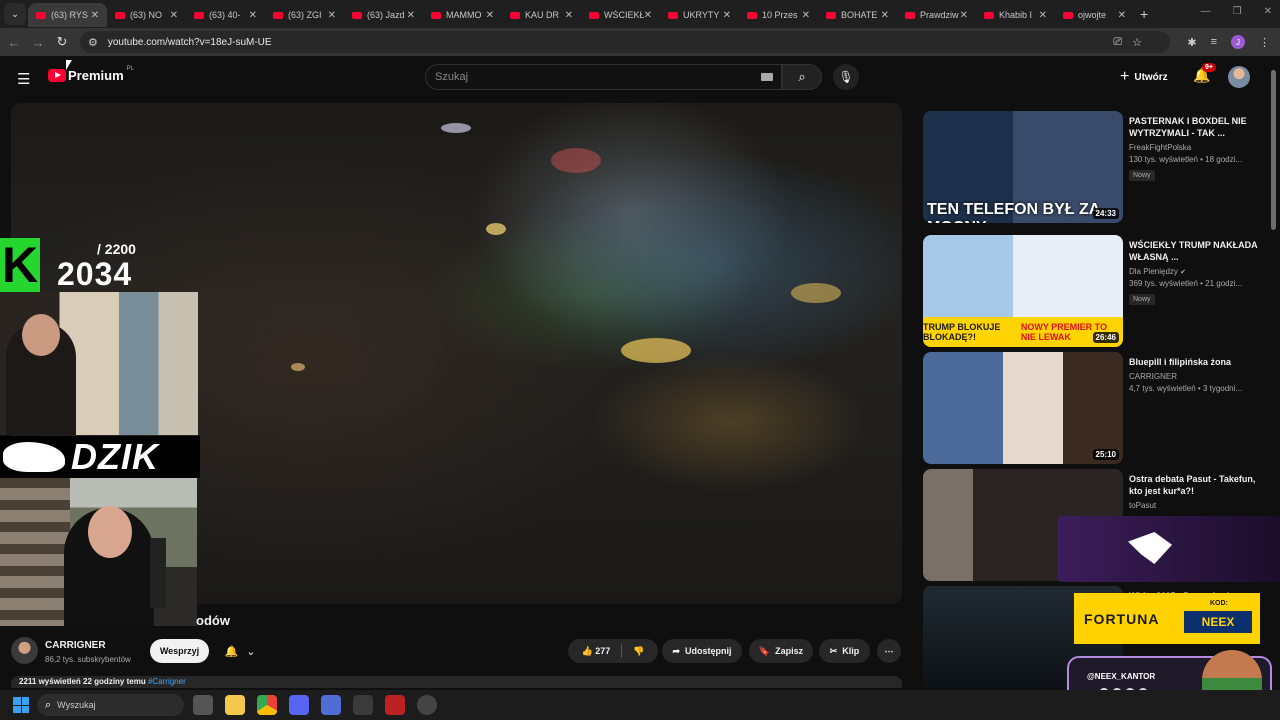  Describe the element at coordinates (427, 705) in the screenshot. I see `obs-icon` at that location.